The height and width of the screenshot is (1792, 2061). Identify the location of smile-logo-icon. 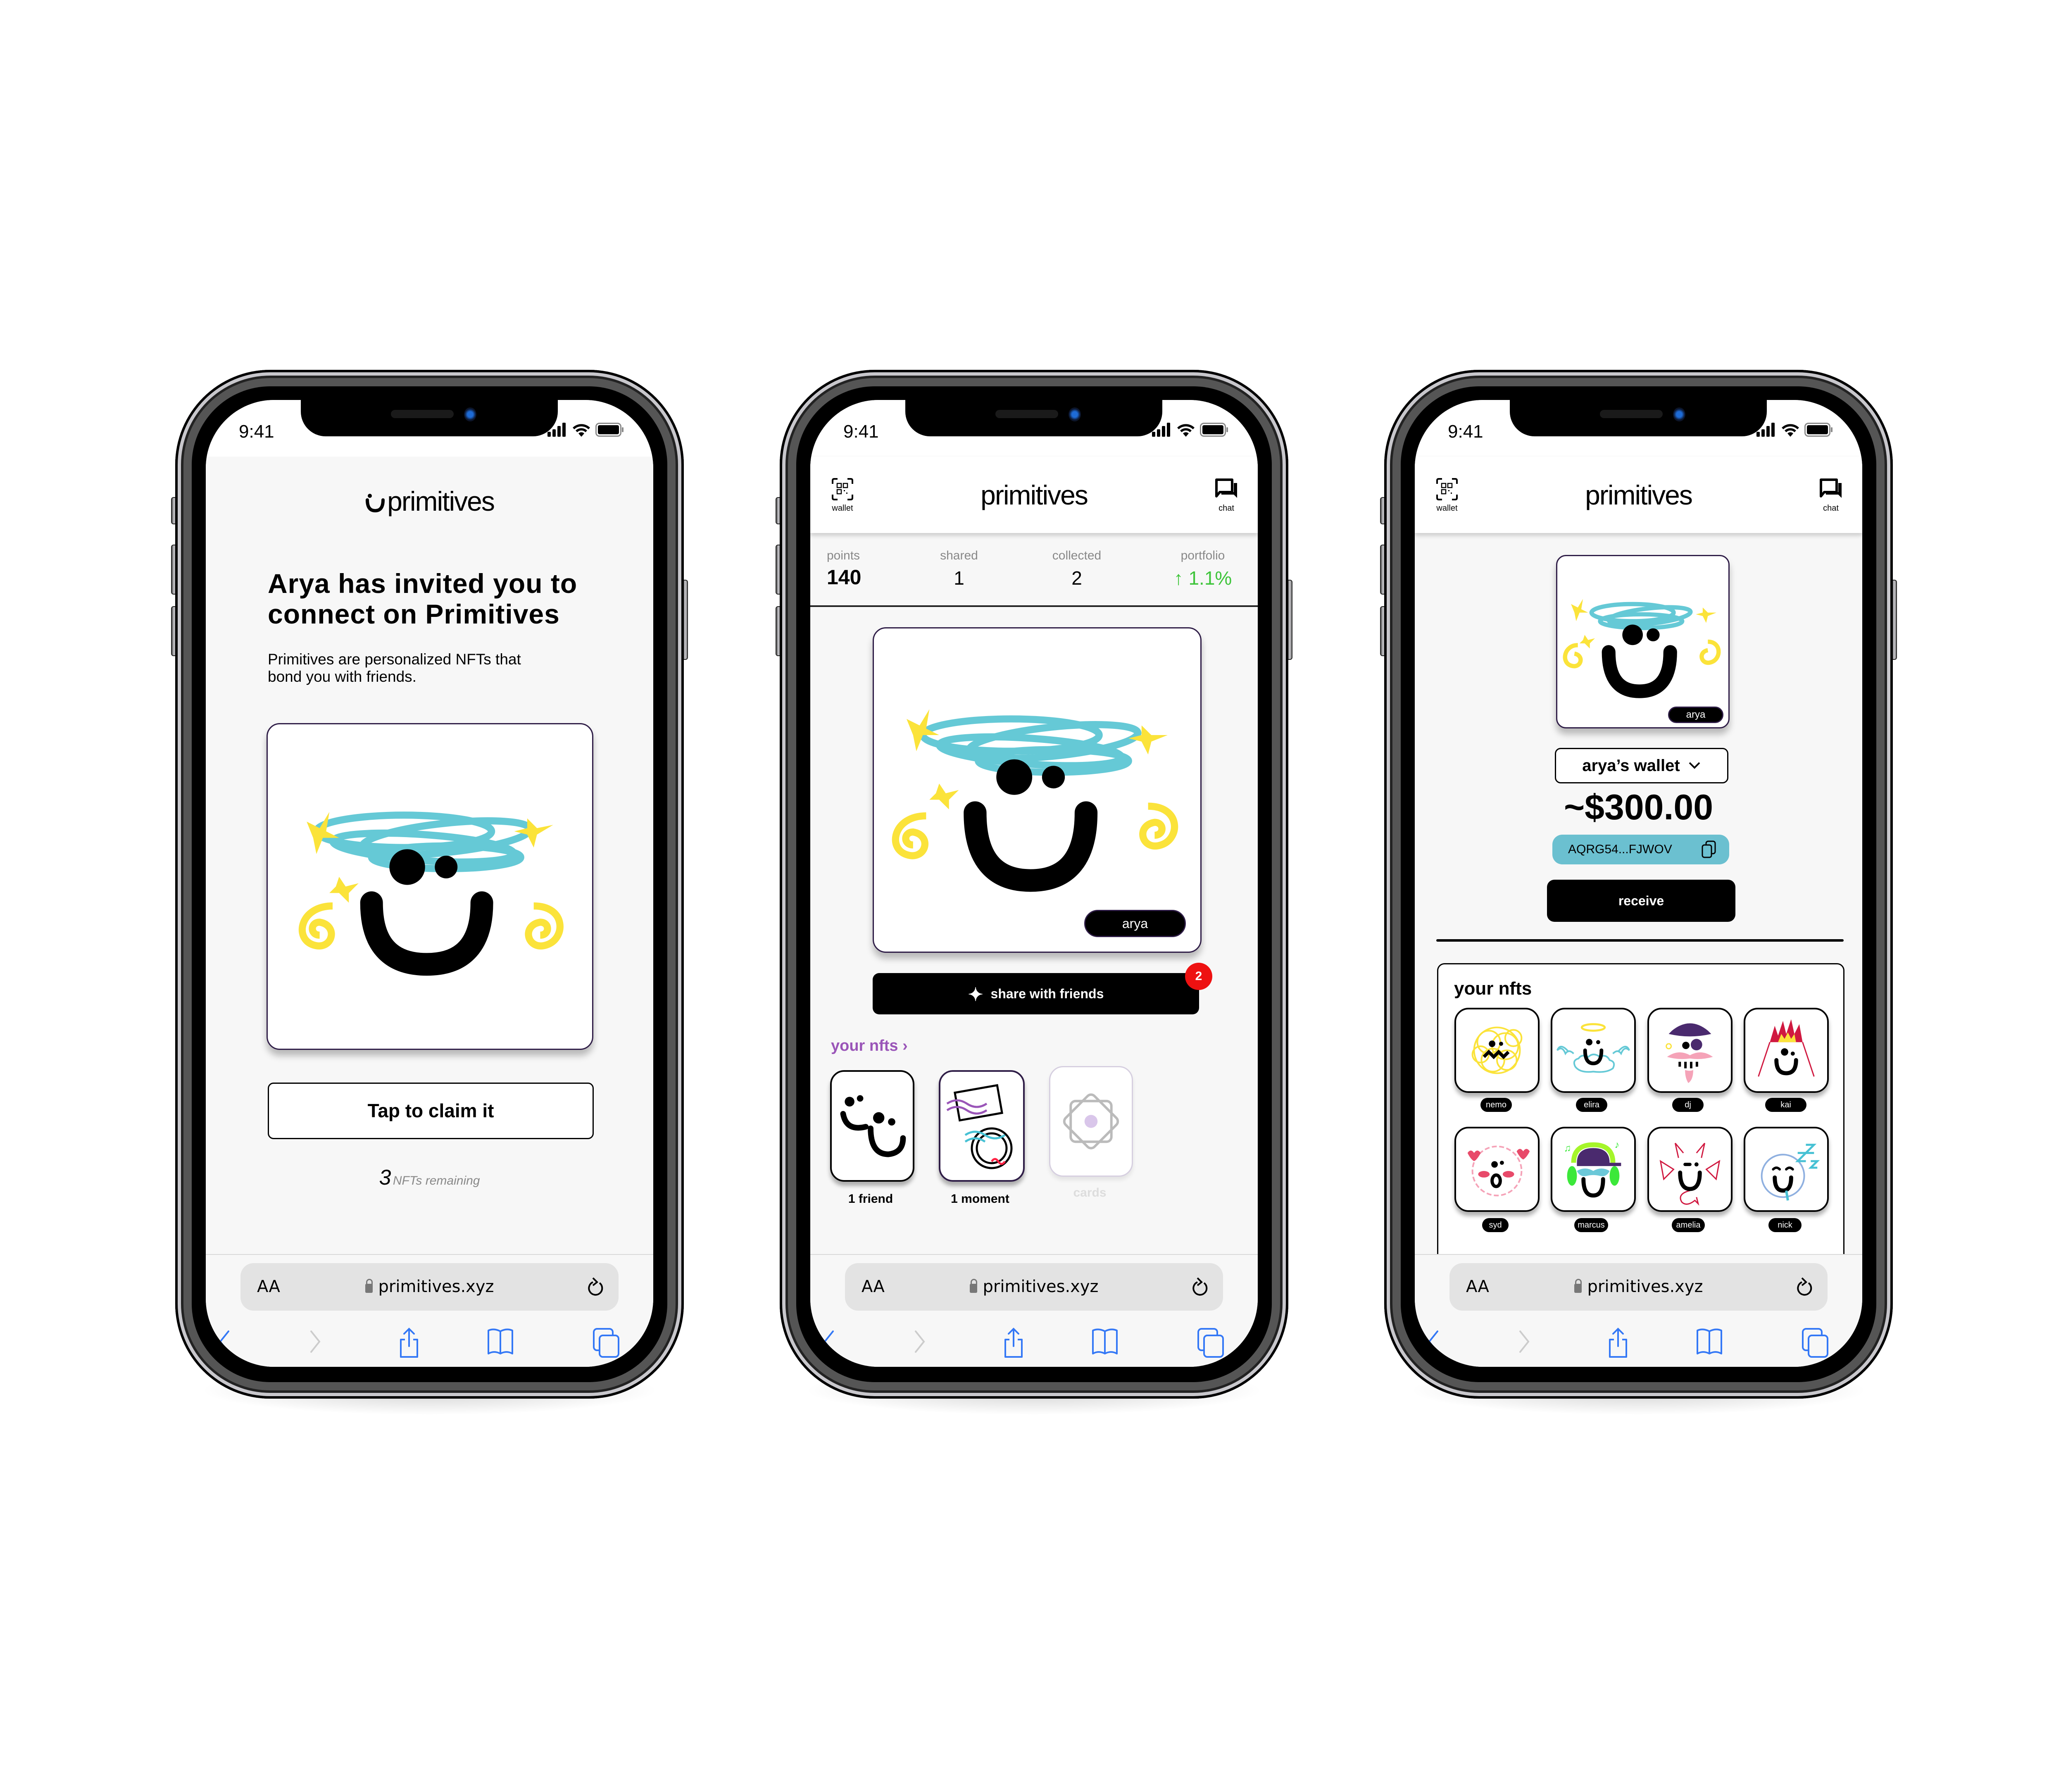
(375, 503).